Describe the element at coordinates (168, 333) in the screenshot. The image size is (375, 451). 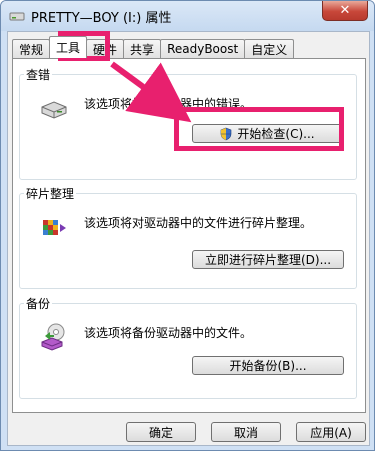
I see `backup-description: 该选项将备份驱动器中的文件。` at that location.